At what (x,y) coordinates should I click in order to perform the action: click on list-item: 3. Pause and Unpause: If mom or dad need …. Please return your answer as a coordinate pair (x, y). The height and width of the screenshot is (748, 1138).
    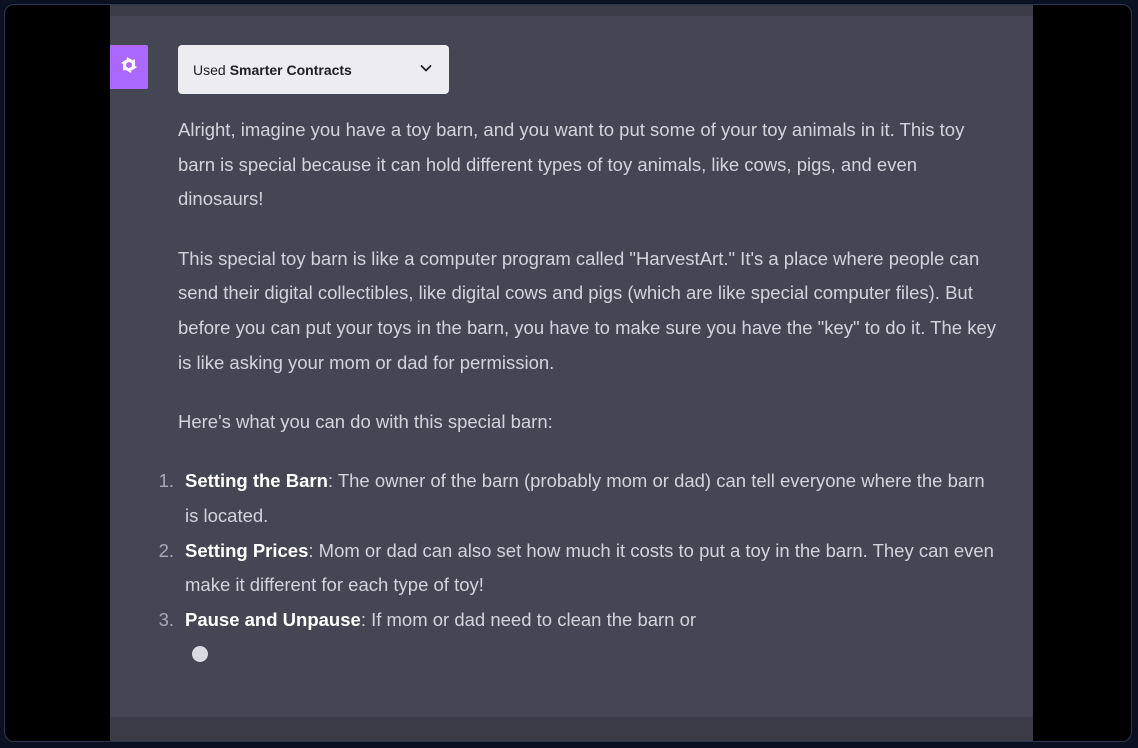
    Looking at the image, I should click on (578, 620).